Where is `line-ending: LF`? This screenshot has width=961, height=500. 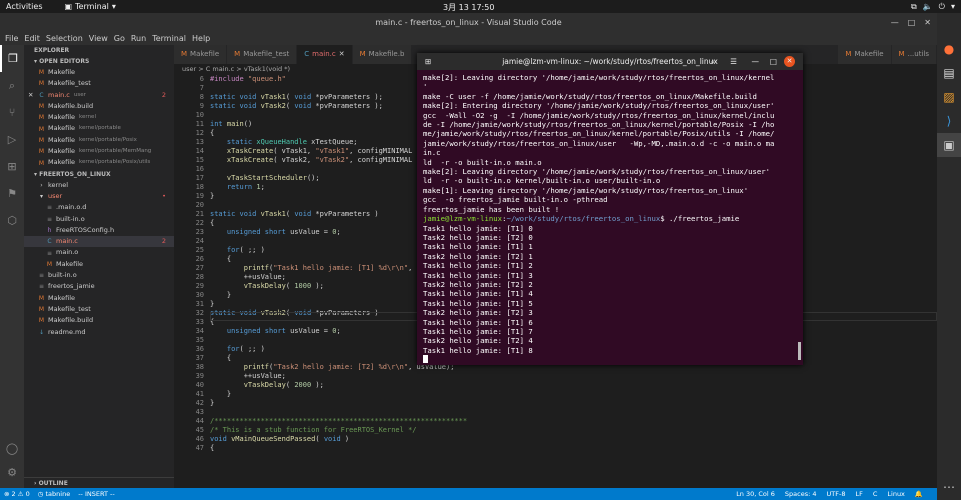
line-ending: LF is located at coordinates (858, 494).